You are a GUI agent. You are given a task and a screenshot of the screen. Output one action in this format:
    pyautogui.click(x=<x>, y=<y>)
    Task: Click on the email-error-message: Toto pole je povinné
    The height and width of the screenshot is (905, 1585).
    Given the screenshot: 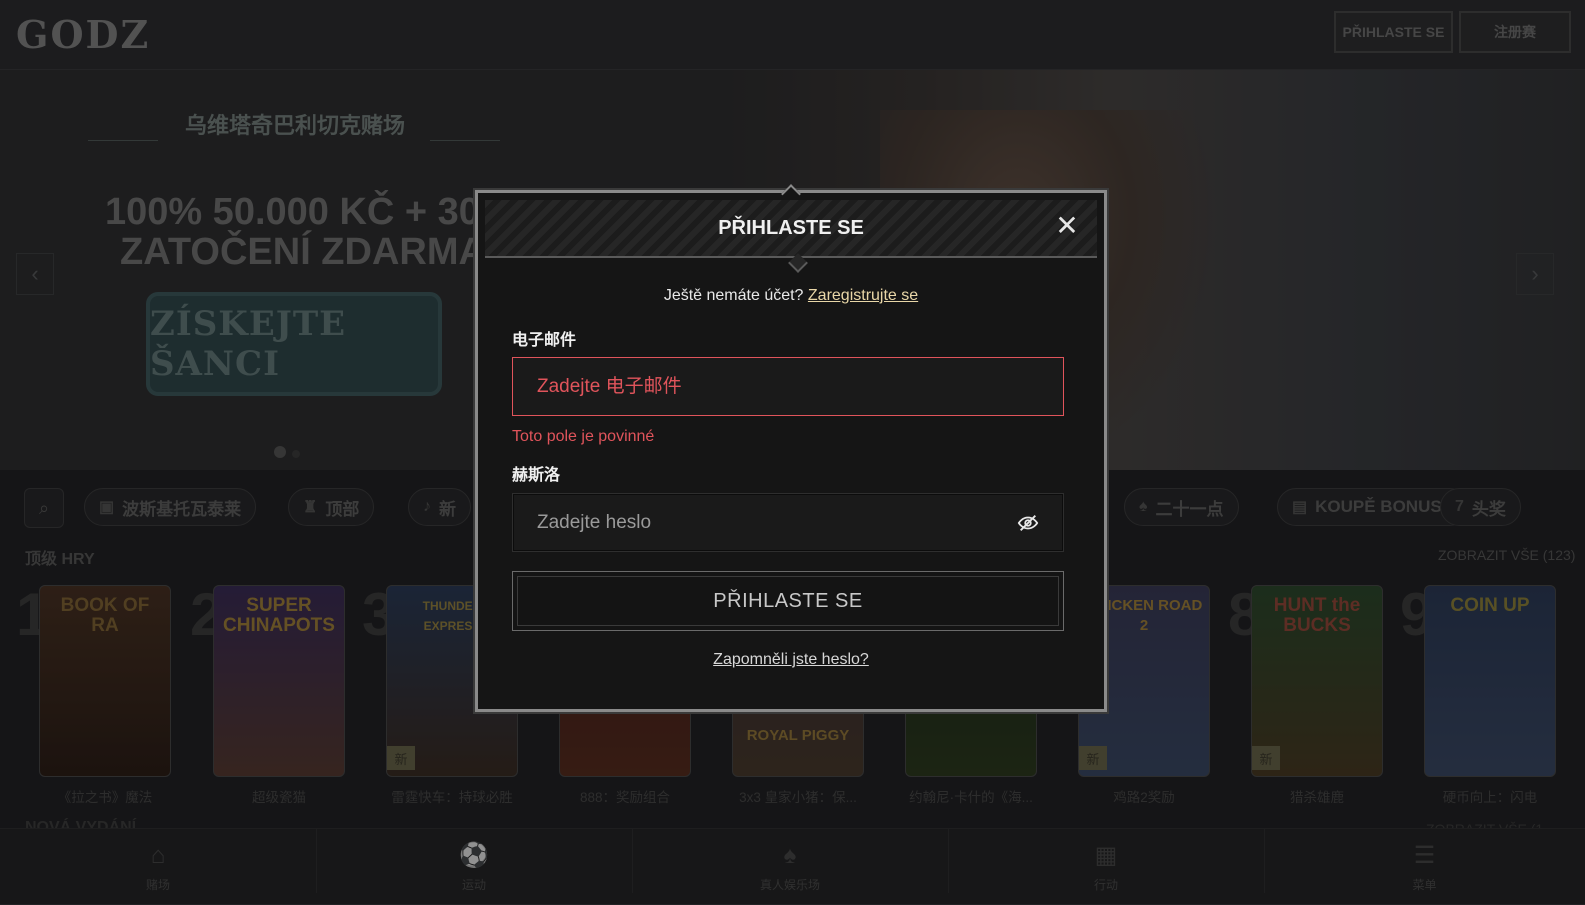 What is the action you would take?
    pyautogui.click(x=583, y=436)
    